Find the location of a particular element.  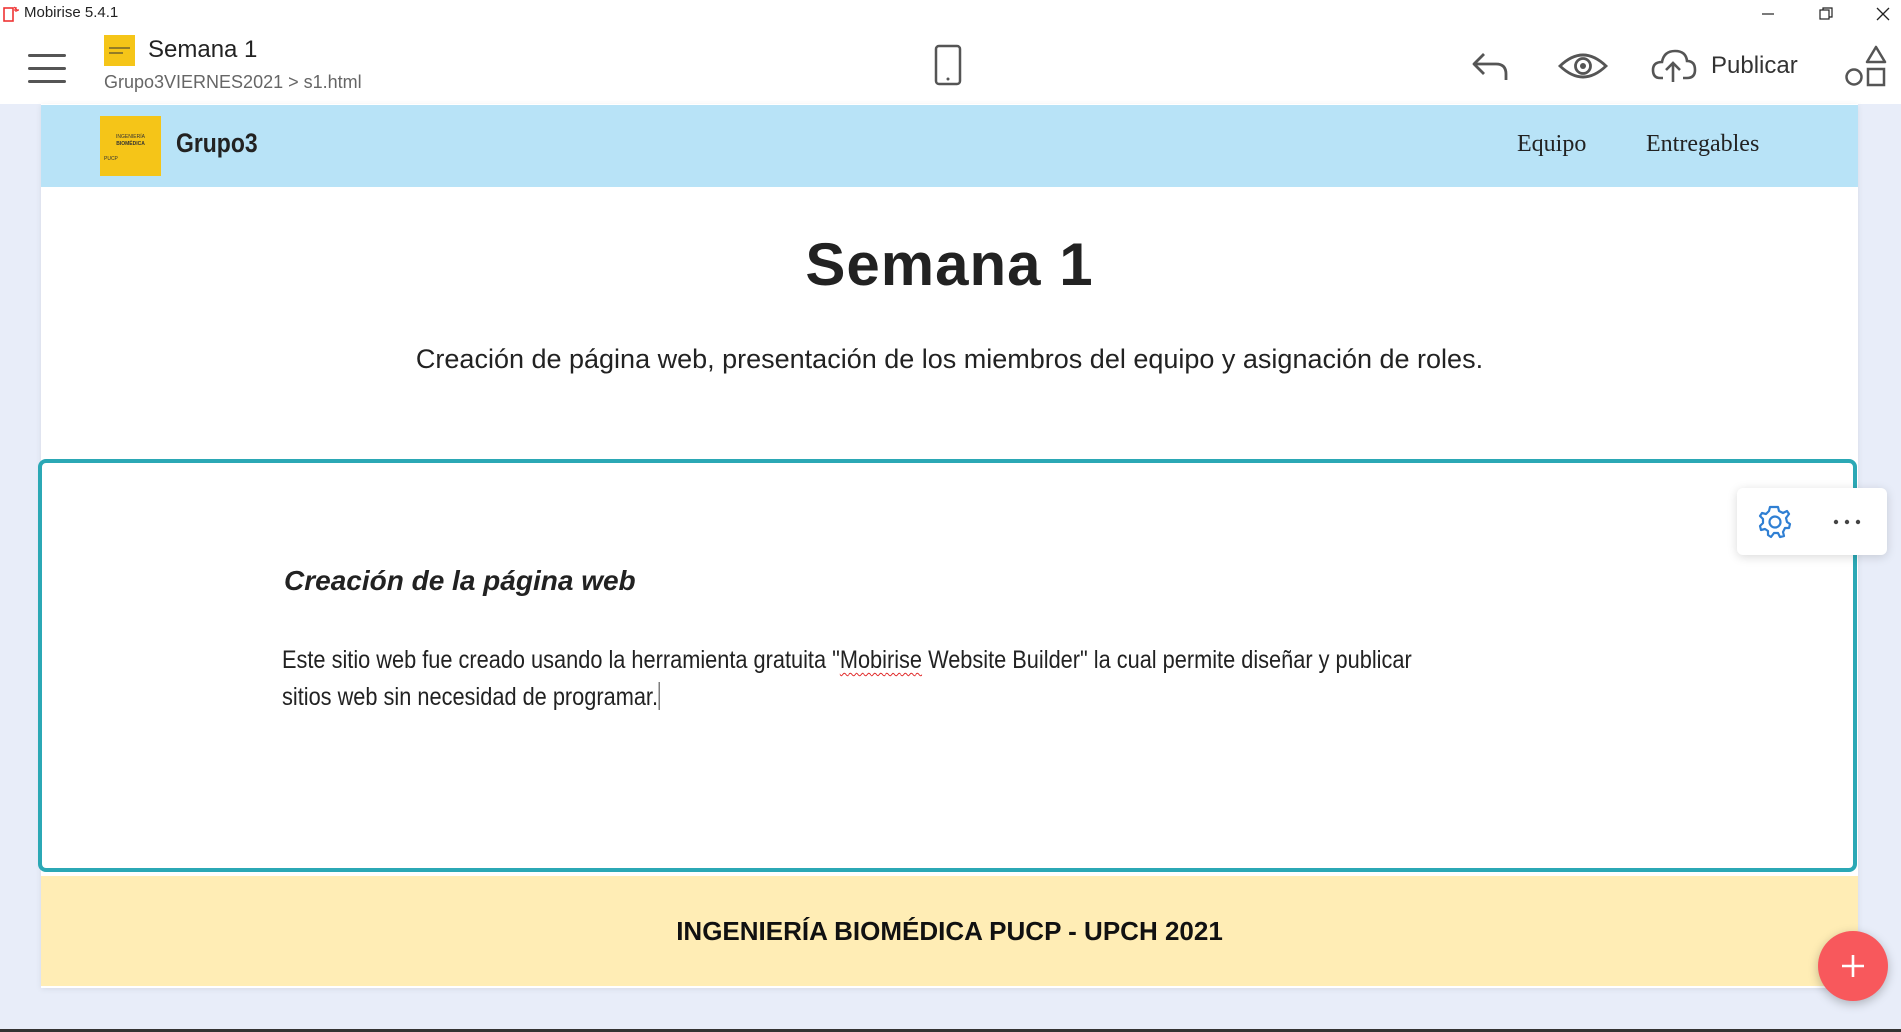

blocks-icon is located at coordinates (1866, 66).